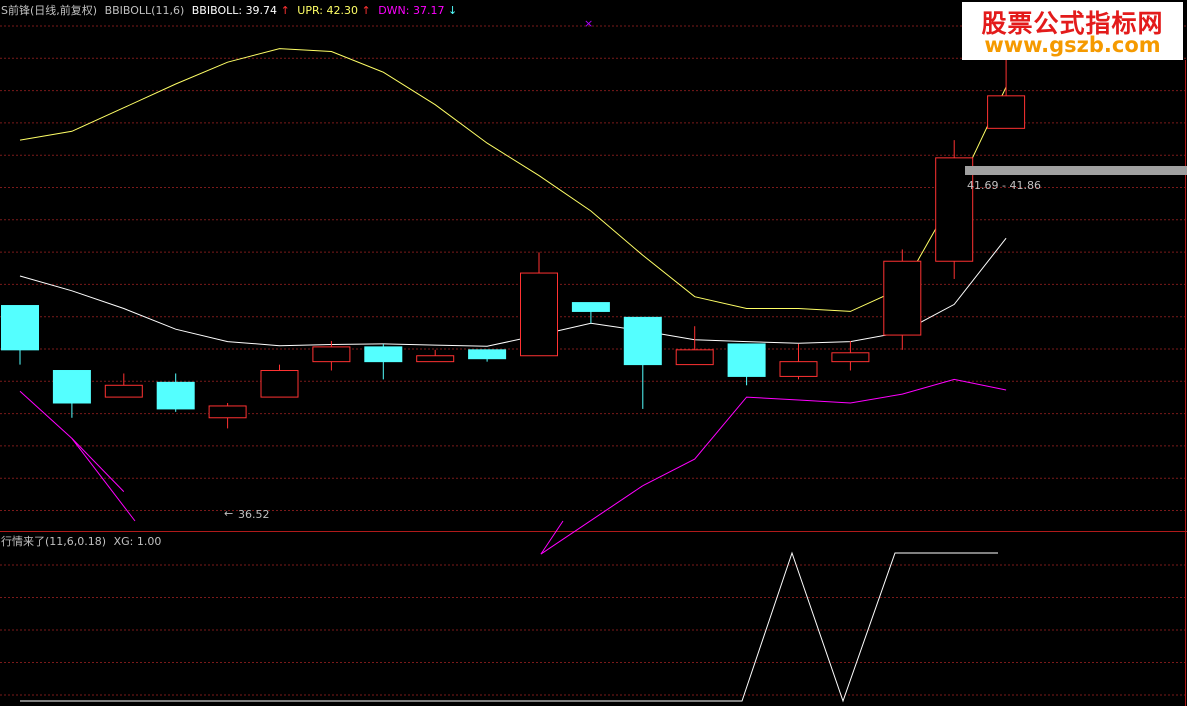  I want to click on low-price-label: 36.52, so click(254, 514).